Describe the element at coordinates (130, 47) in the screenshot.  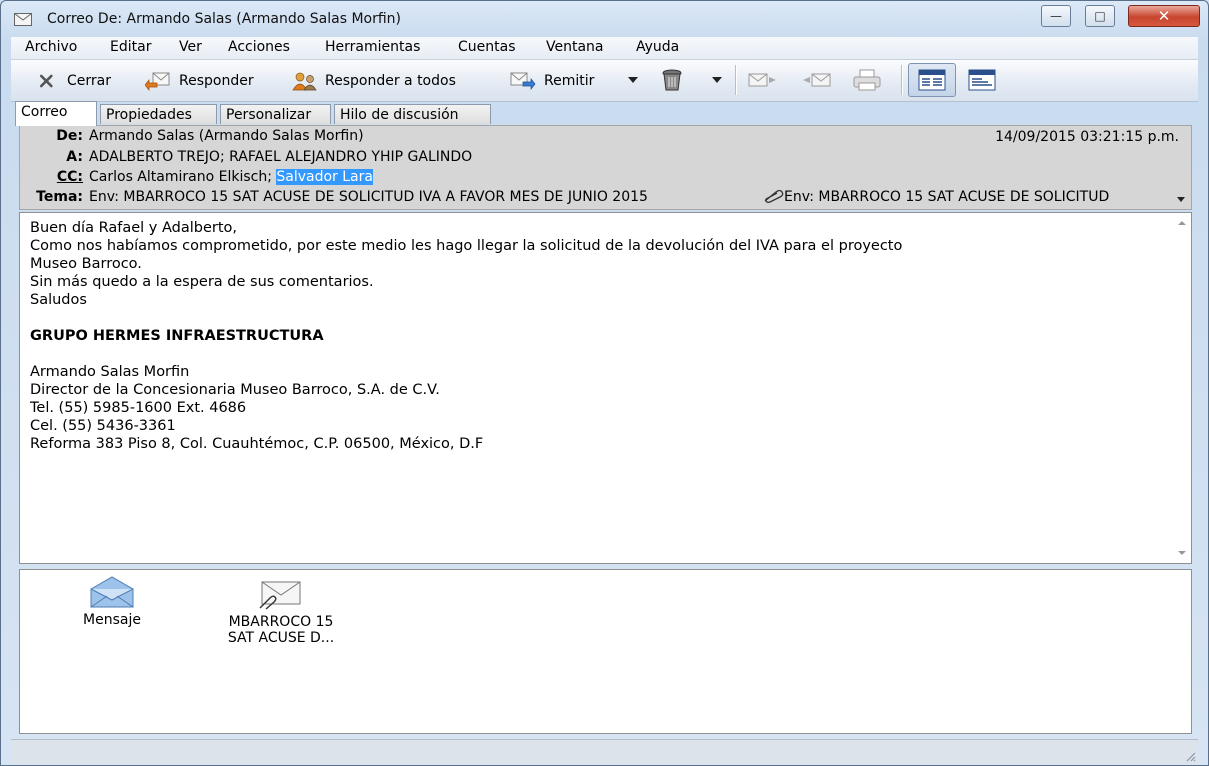
I see `menu-editar: Editar` at that location.